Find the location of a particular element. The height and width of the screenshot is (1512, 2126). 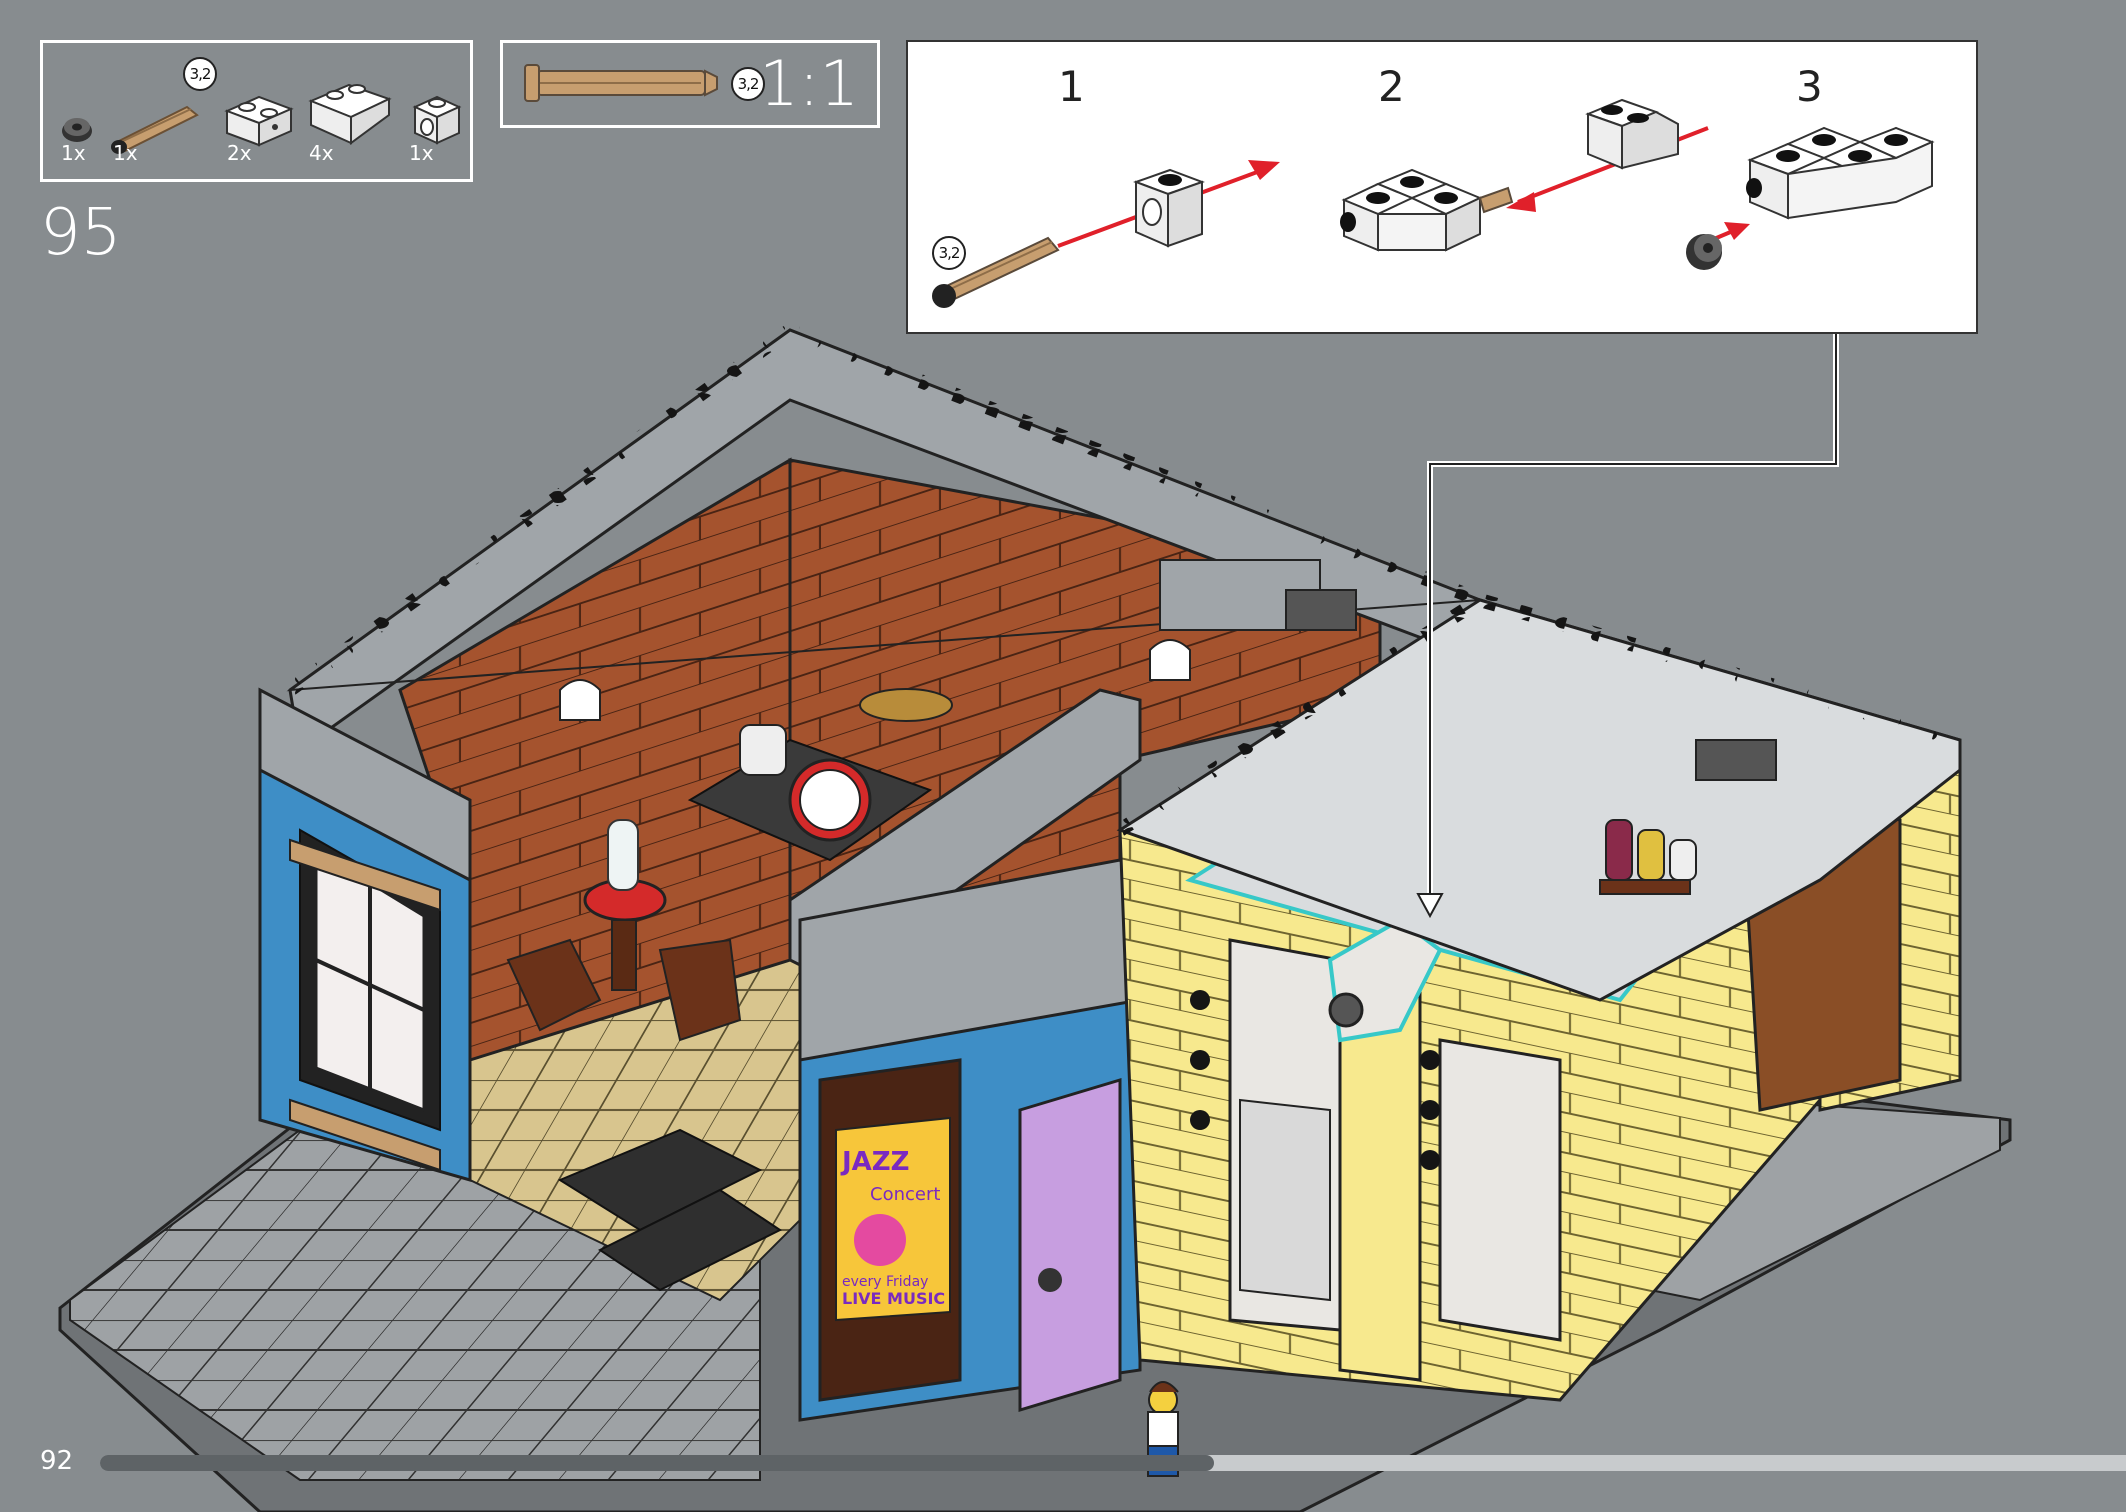

cymbal is located at coordinates (906, 705).